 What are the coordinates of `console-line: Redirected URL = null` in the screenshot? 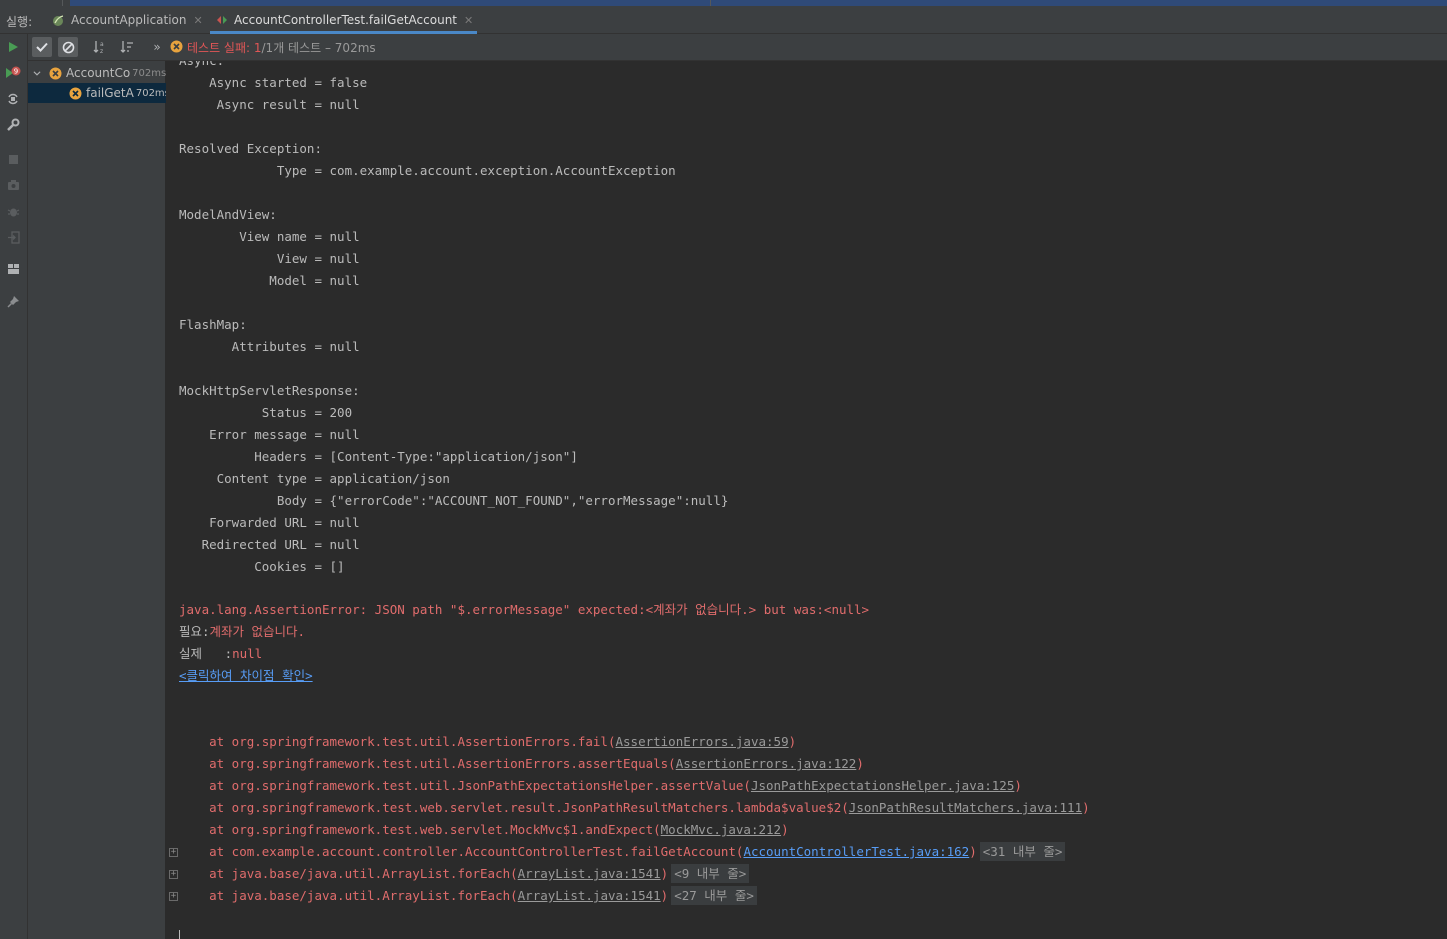 It's located at (269, 544).